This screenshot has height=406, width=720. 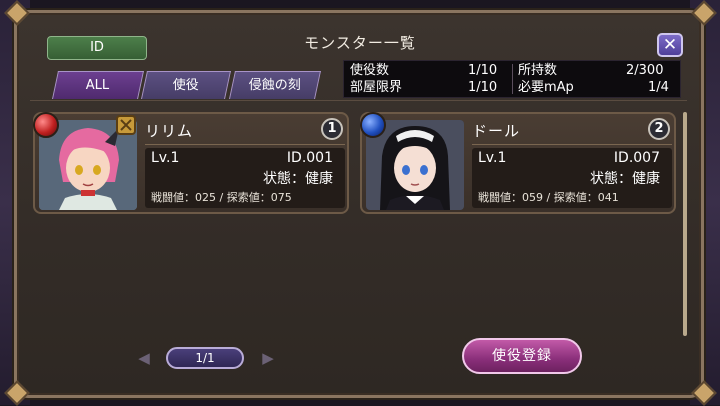 I want to click on monster-name: リリム, so click(x=245, y=131).